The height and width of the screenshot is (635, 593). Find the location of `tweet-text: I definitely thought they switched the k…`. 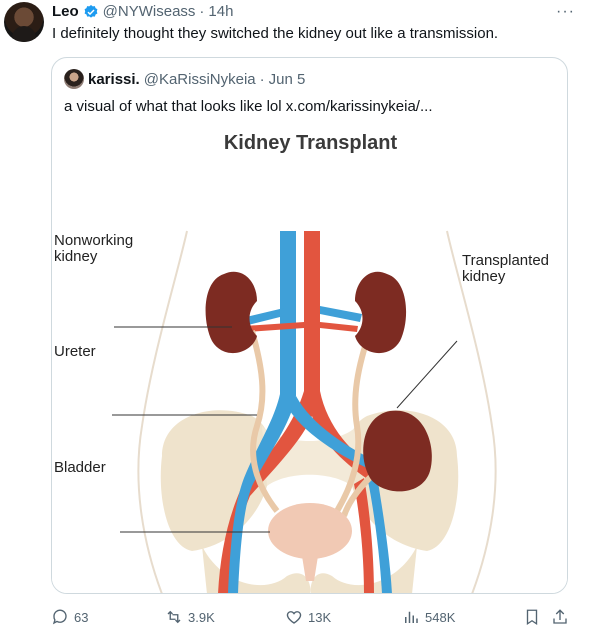

tweet-text: I definitely thought they switched the k… is located at coordinates (275, 33).